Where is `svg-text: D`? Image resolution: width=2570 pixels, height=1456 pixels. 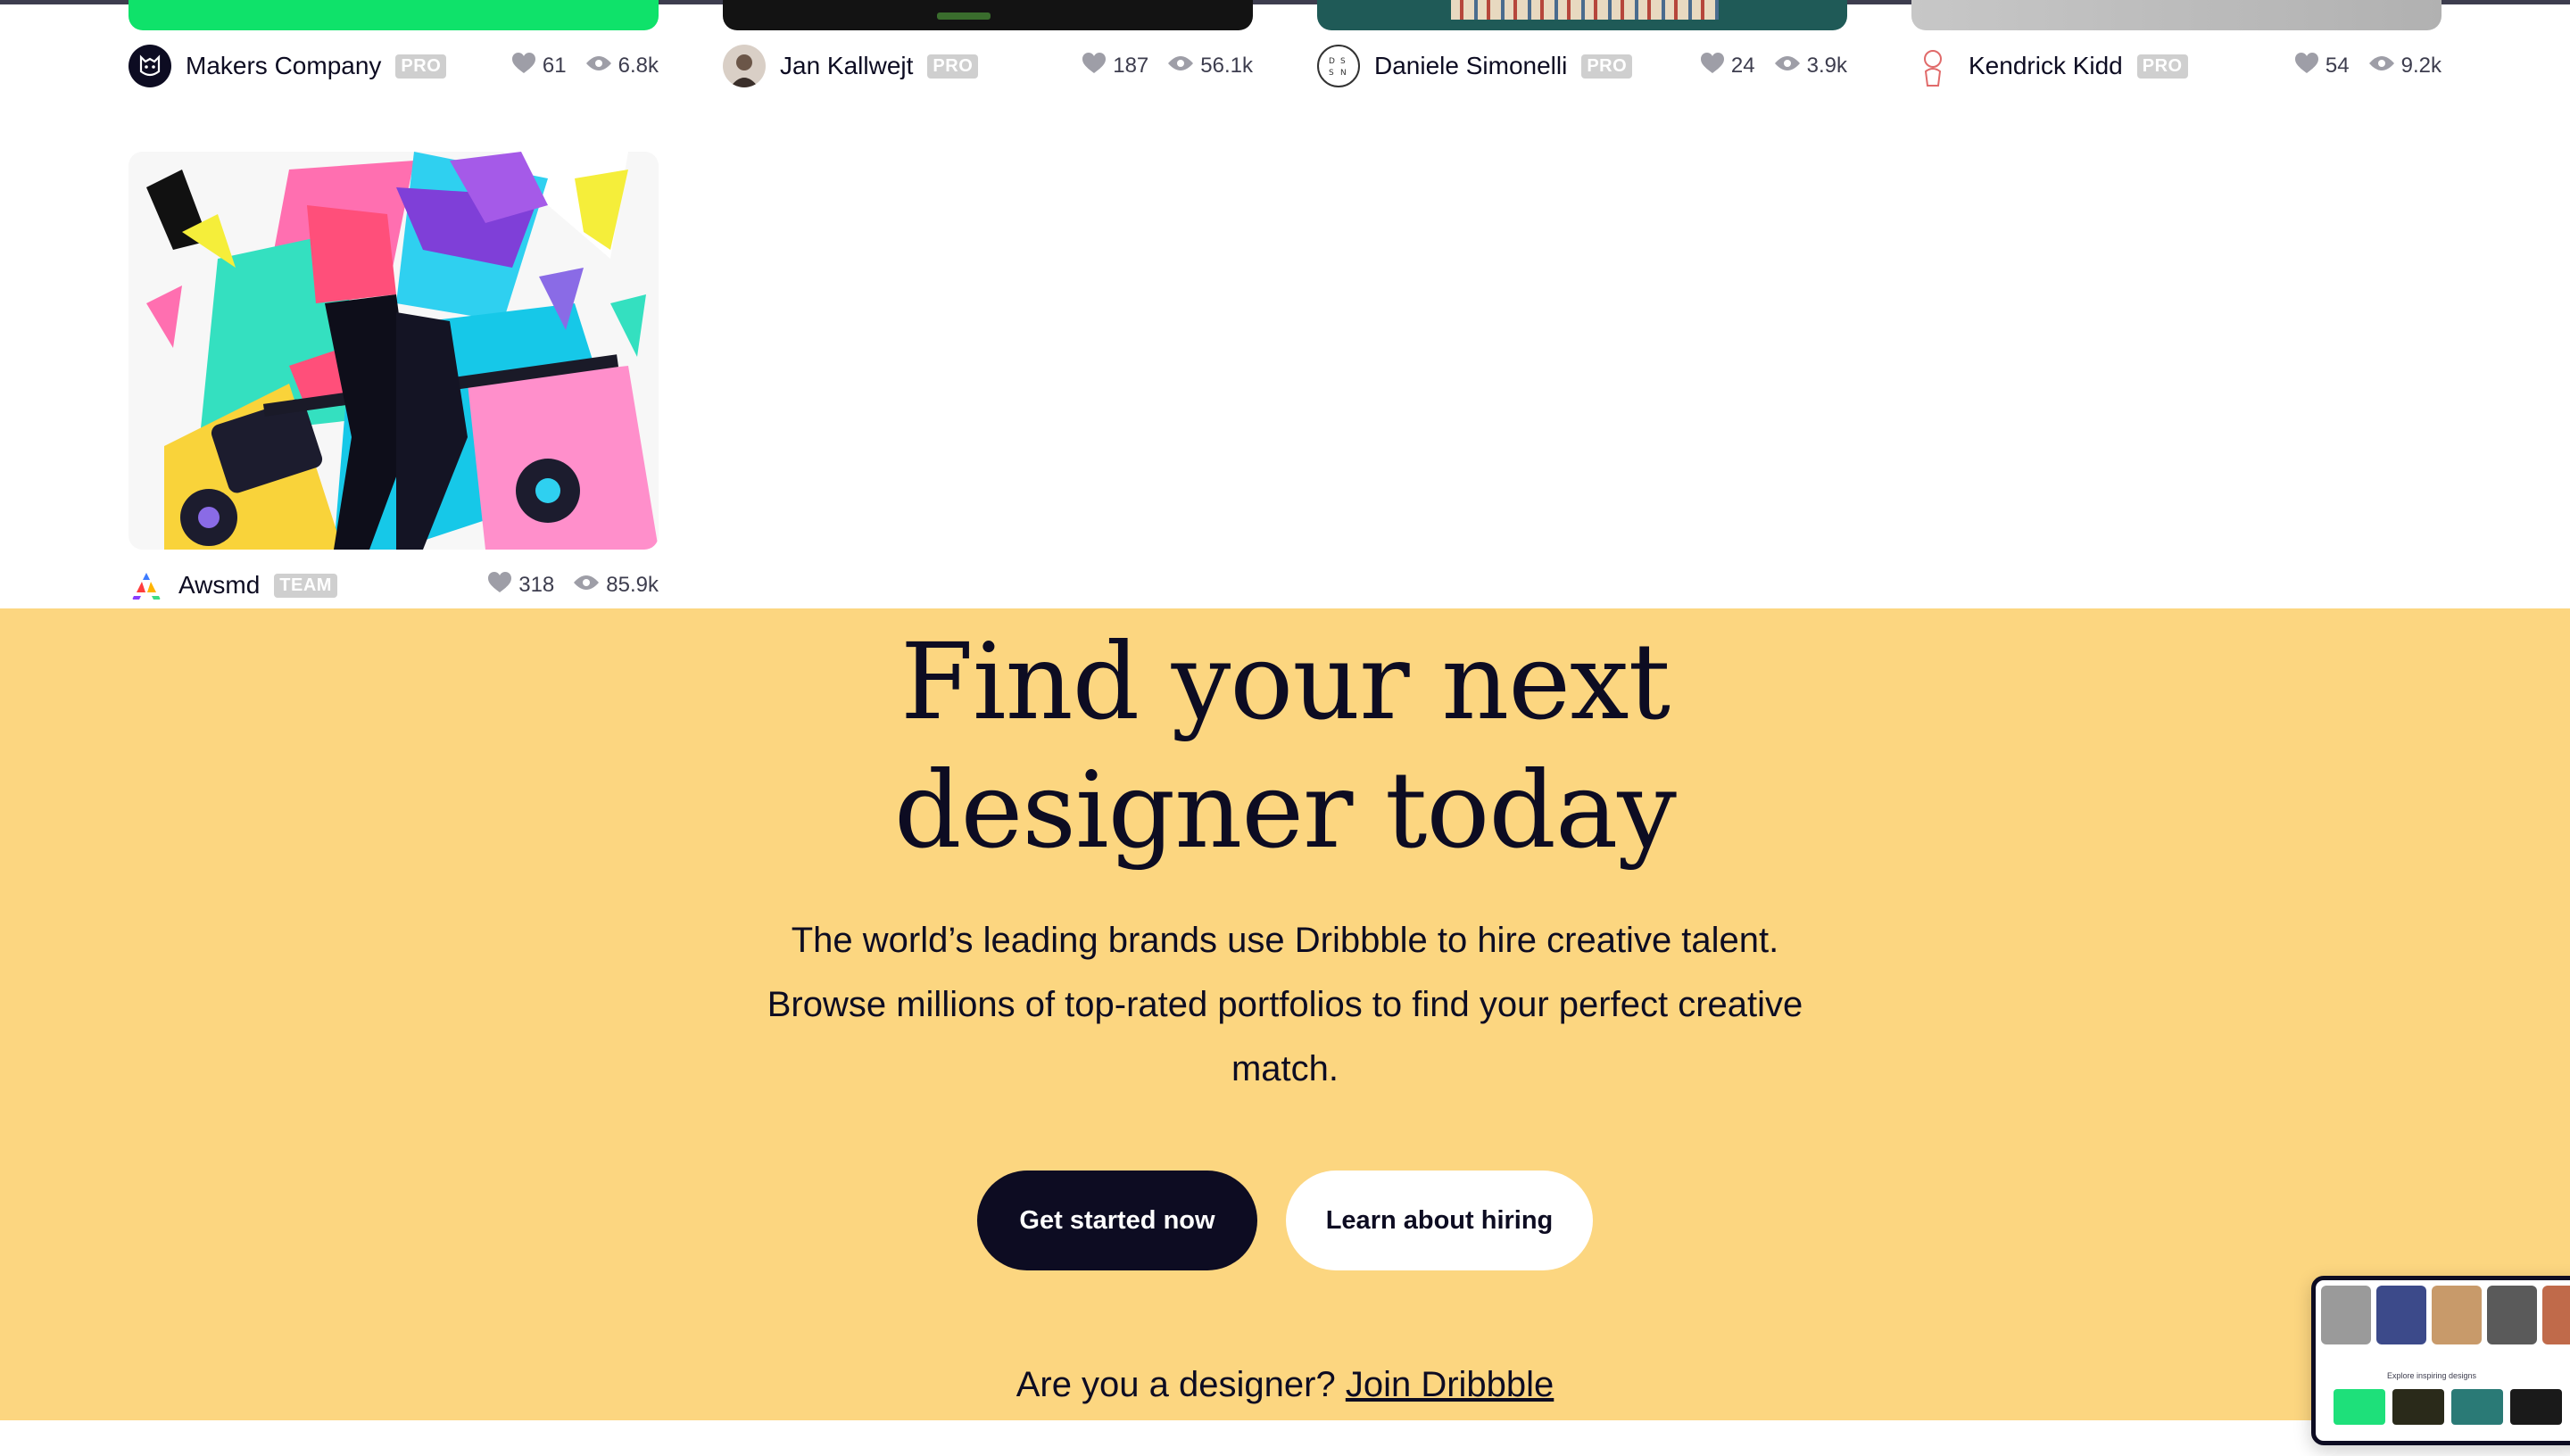 svg-text: D is located at coordinates (1332, 62).